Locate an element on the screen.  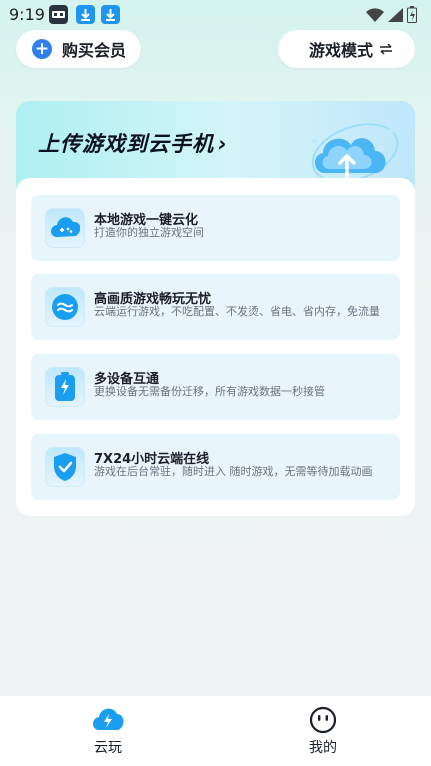
smiley-icon is located at coordinates (323, 722).